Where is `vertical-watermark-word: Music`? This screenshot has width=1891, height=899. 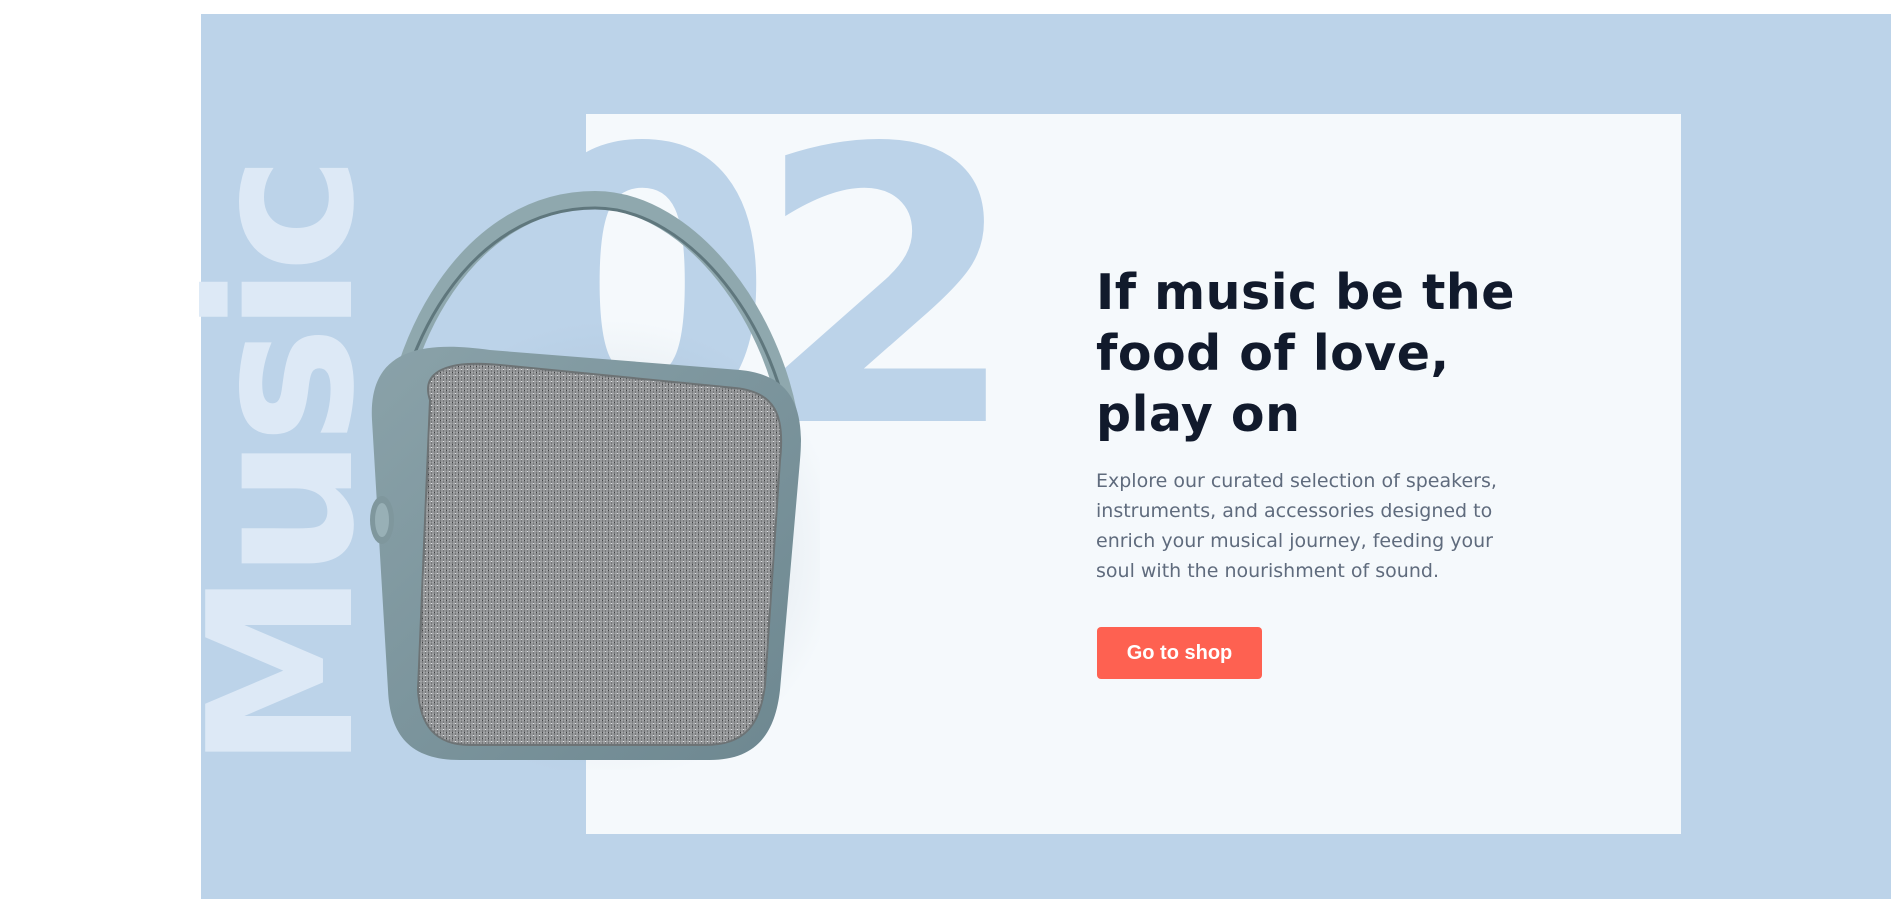 vertical-watermark-word: Music is located at coordinates (282, 466).